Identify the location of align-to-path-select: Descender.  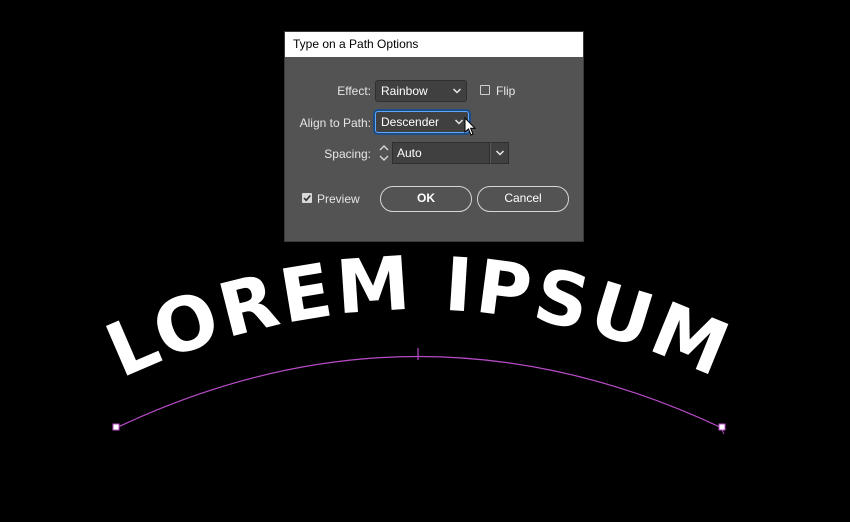
(422, 122).